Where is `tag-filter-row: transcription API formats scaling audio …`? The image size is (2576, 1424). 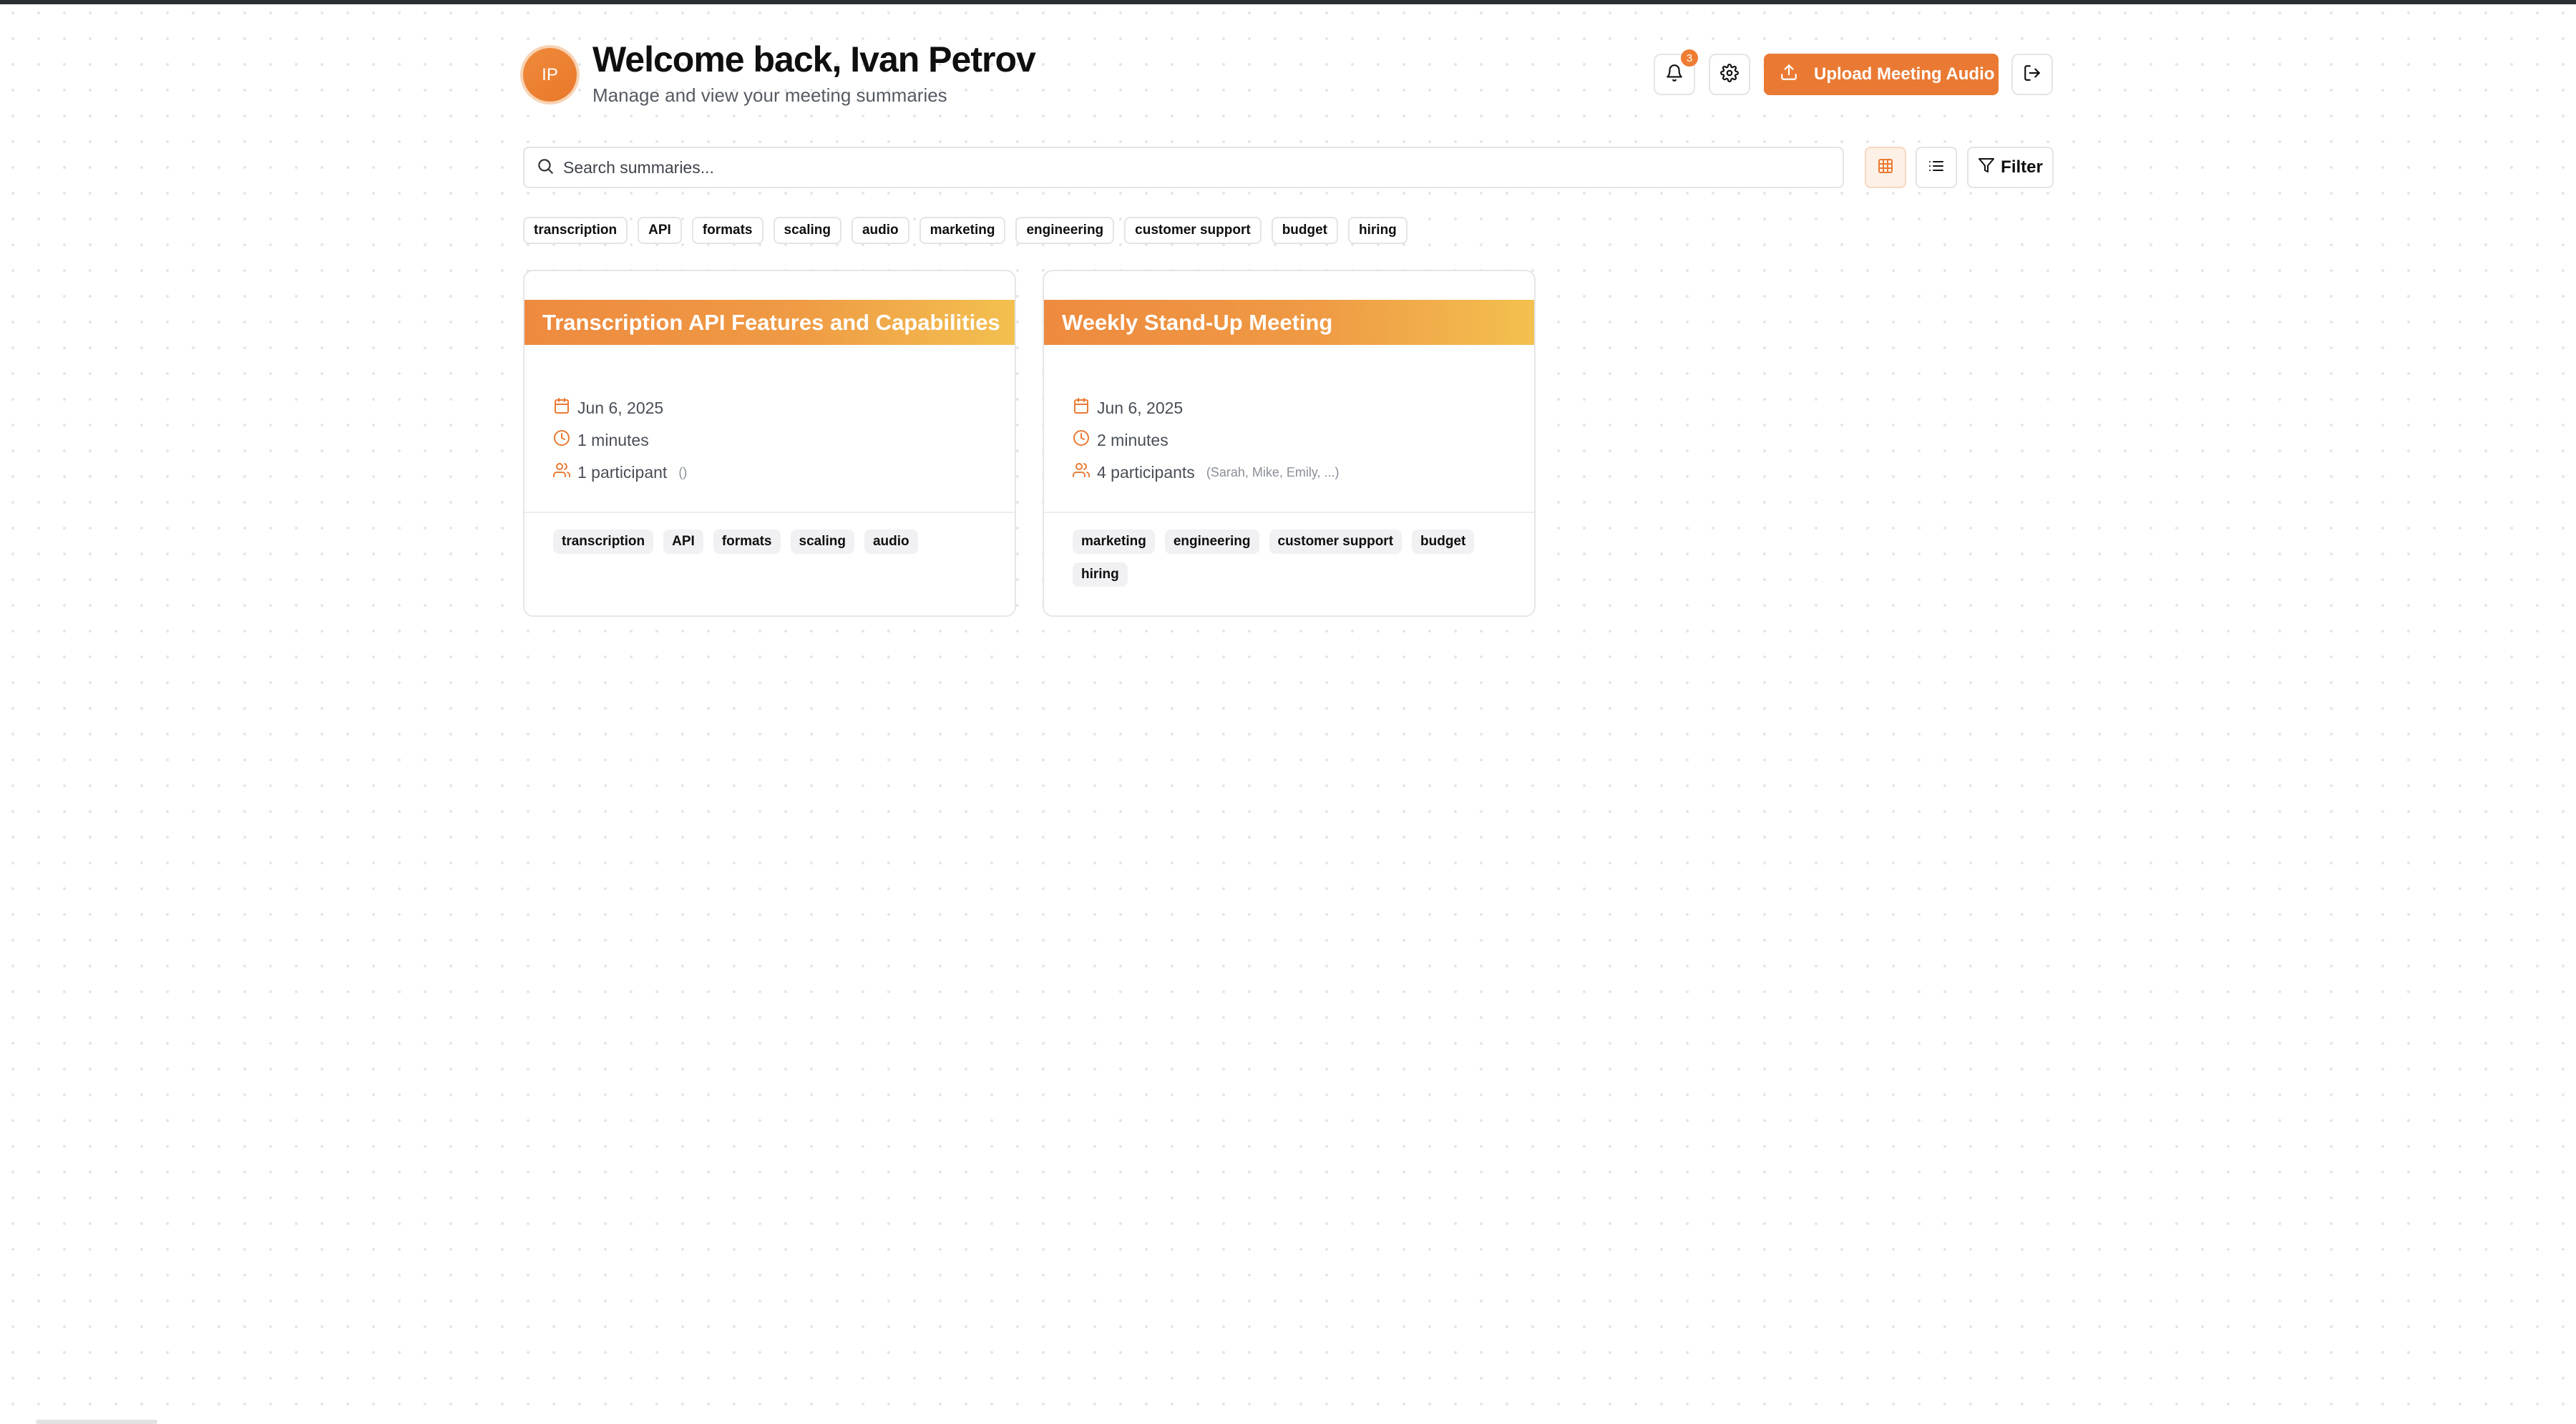 tag-filter-row: transcription API formats scaling audio … is located at coordinates (965, 230).